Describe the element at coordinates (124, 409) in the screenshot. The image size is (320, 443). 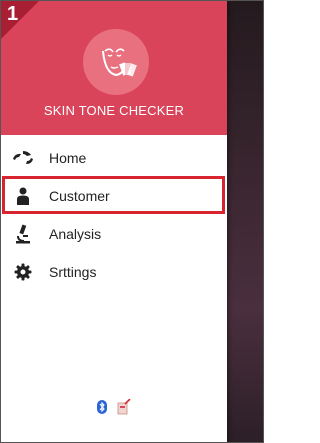
I see `device-icon` at that location.